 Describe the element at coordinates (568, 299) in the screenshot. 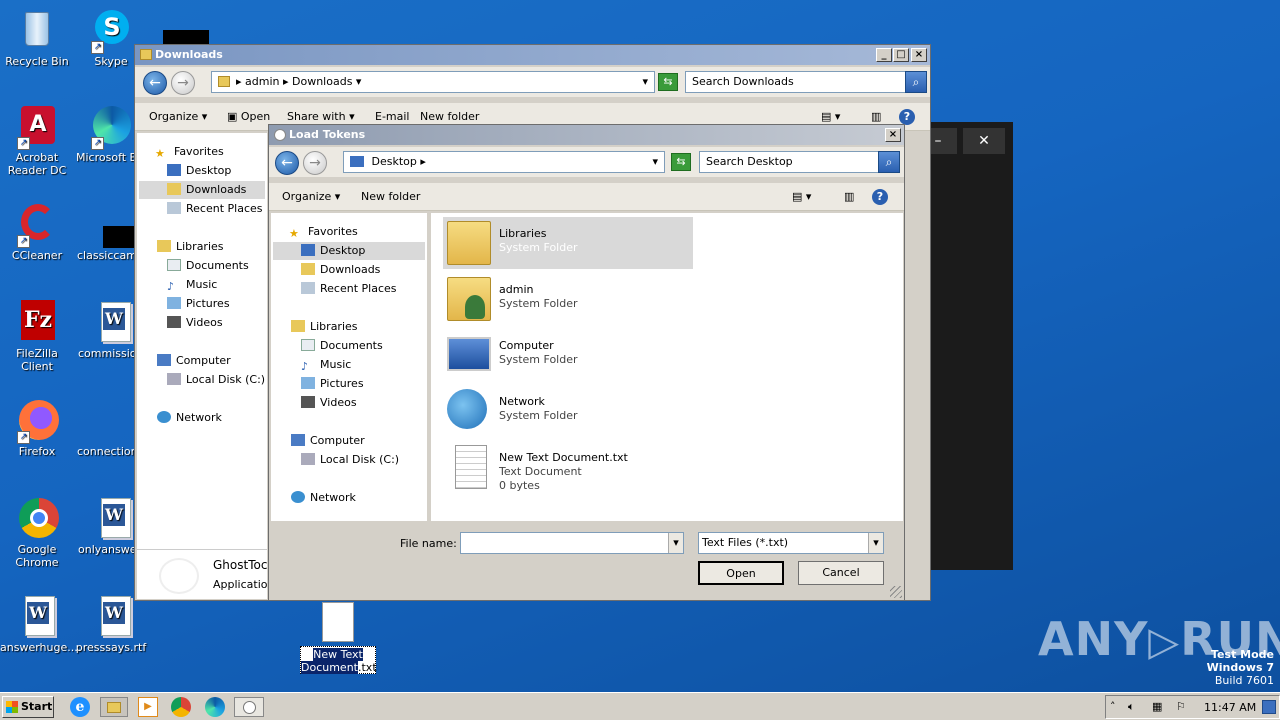

I see `file-item-admin: admin System Folder` at that location.